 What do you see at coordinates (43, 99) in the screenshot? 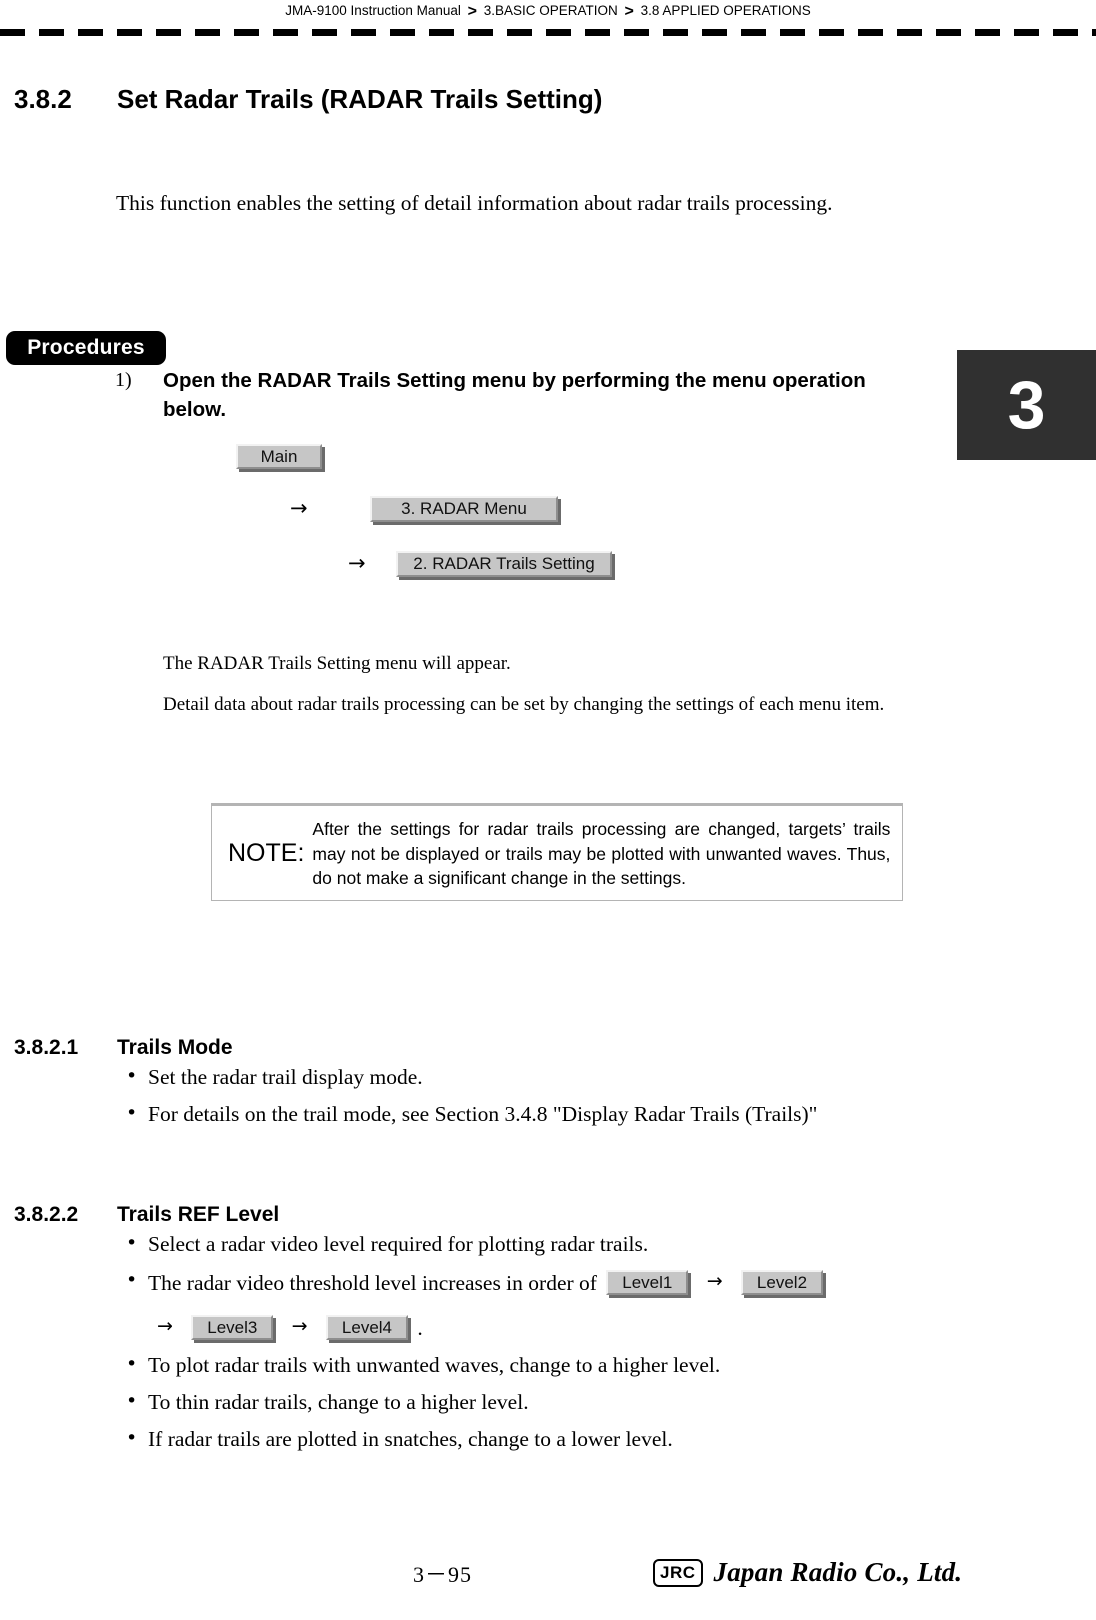
I see `section-number: 3.8.2` at bounding box center [43, 99].